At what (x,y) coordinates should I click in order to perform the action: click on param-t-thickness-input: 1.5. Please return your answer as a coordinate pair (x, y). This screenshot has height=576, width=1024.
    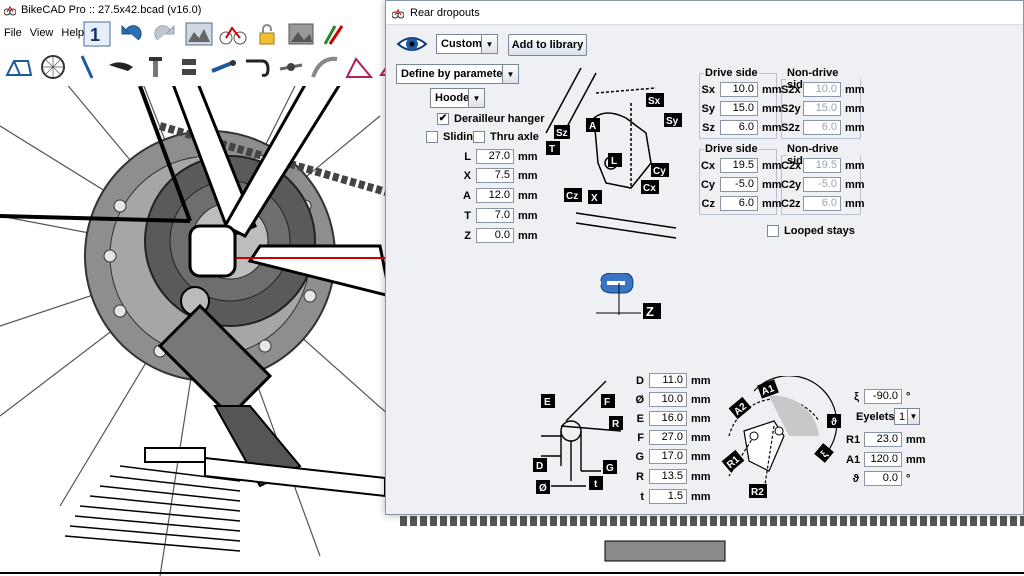
    Looking at the image, I should click on (668, 496).